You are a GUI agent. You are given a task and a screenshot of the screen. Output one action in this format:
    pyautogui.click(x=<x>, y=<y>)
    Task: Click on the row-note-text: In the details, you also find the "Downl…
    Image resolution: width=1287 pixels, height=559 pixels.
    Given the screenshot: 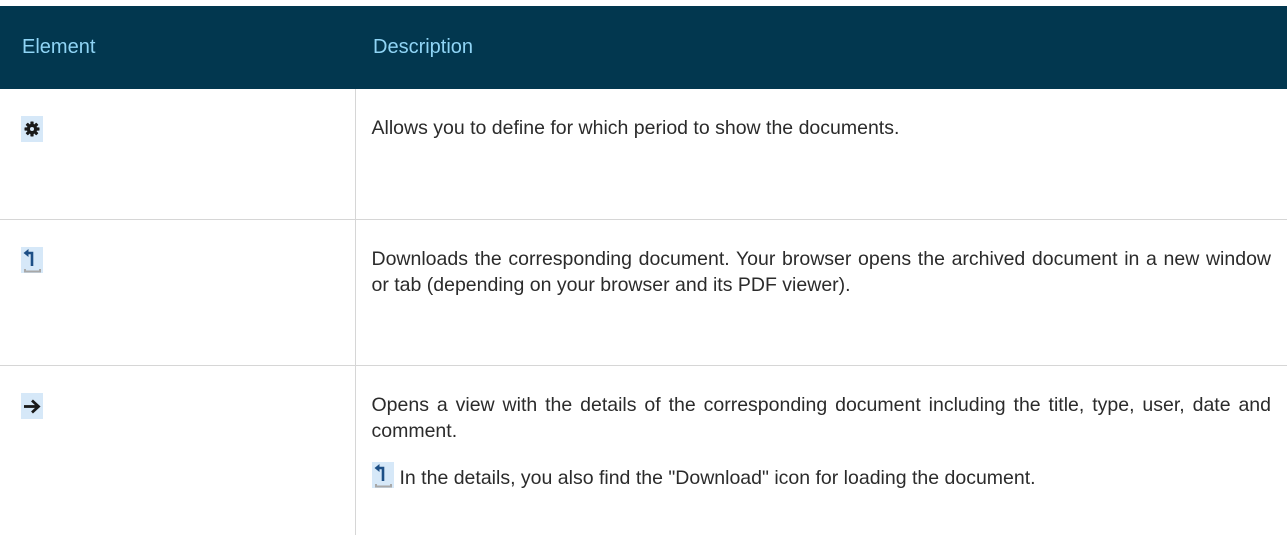 What is the action you would take?
    pyautogui.click(x=717, y=478)
    